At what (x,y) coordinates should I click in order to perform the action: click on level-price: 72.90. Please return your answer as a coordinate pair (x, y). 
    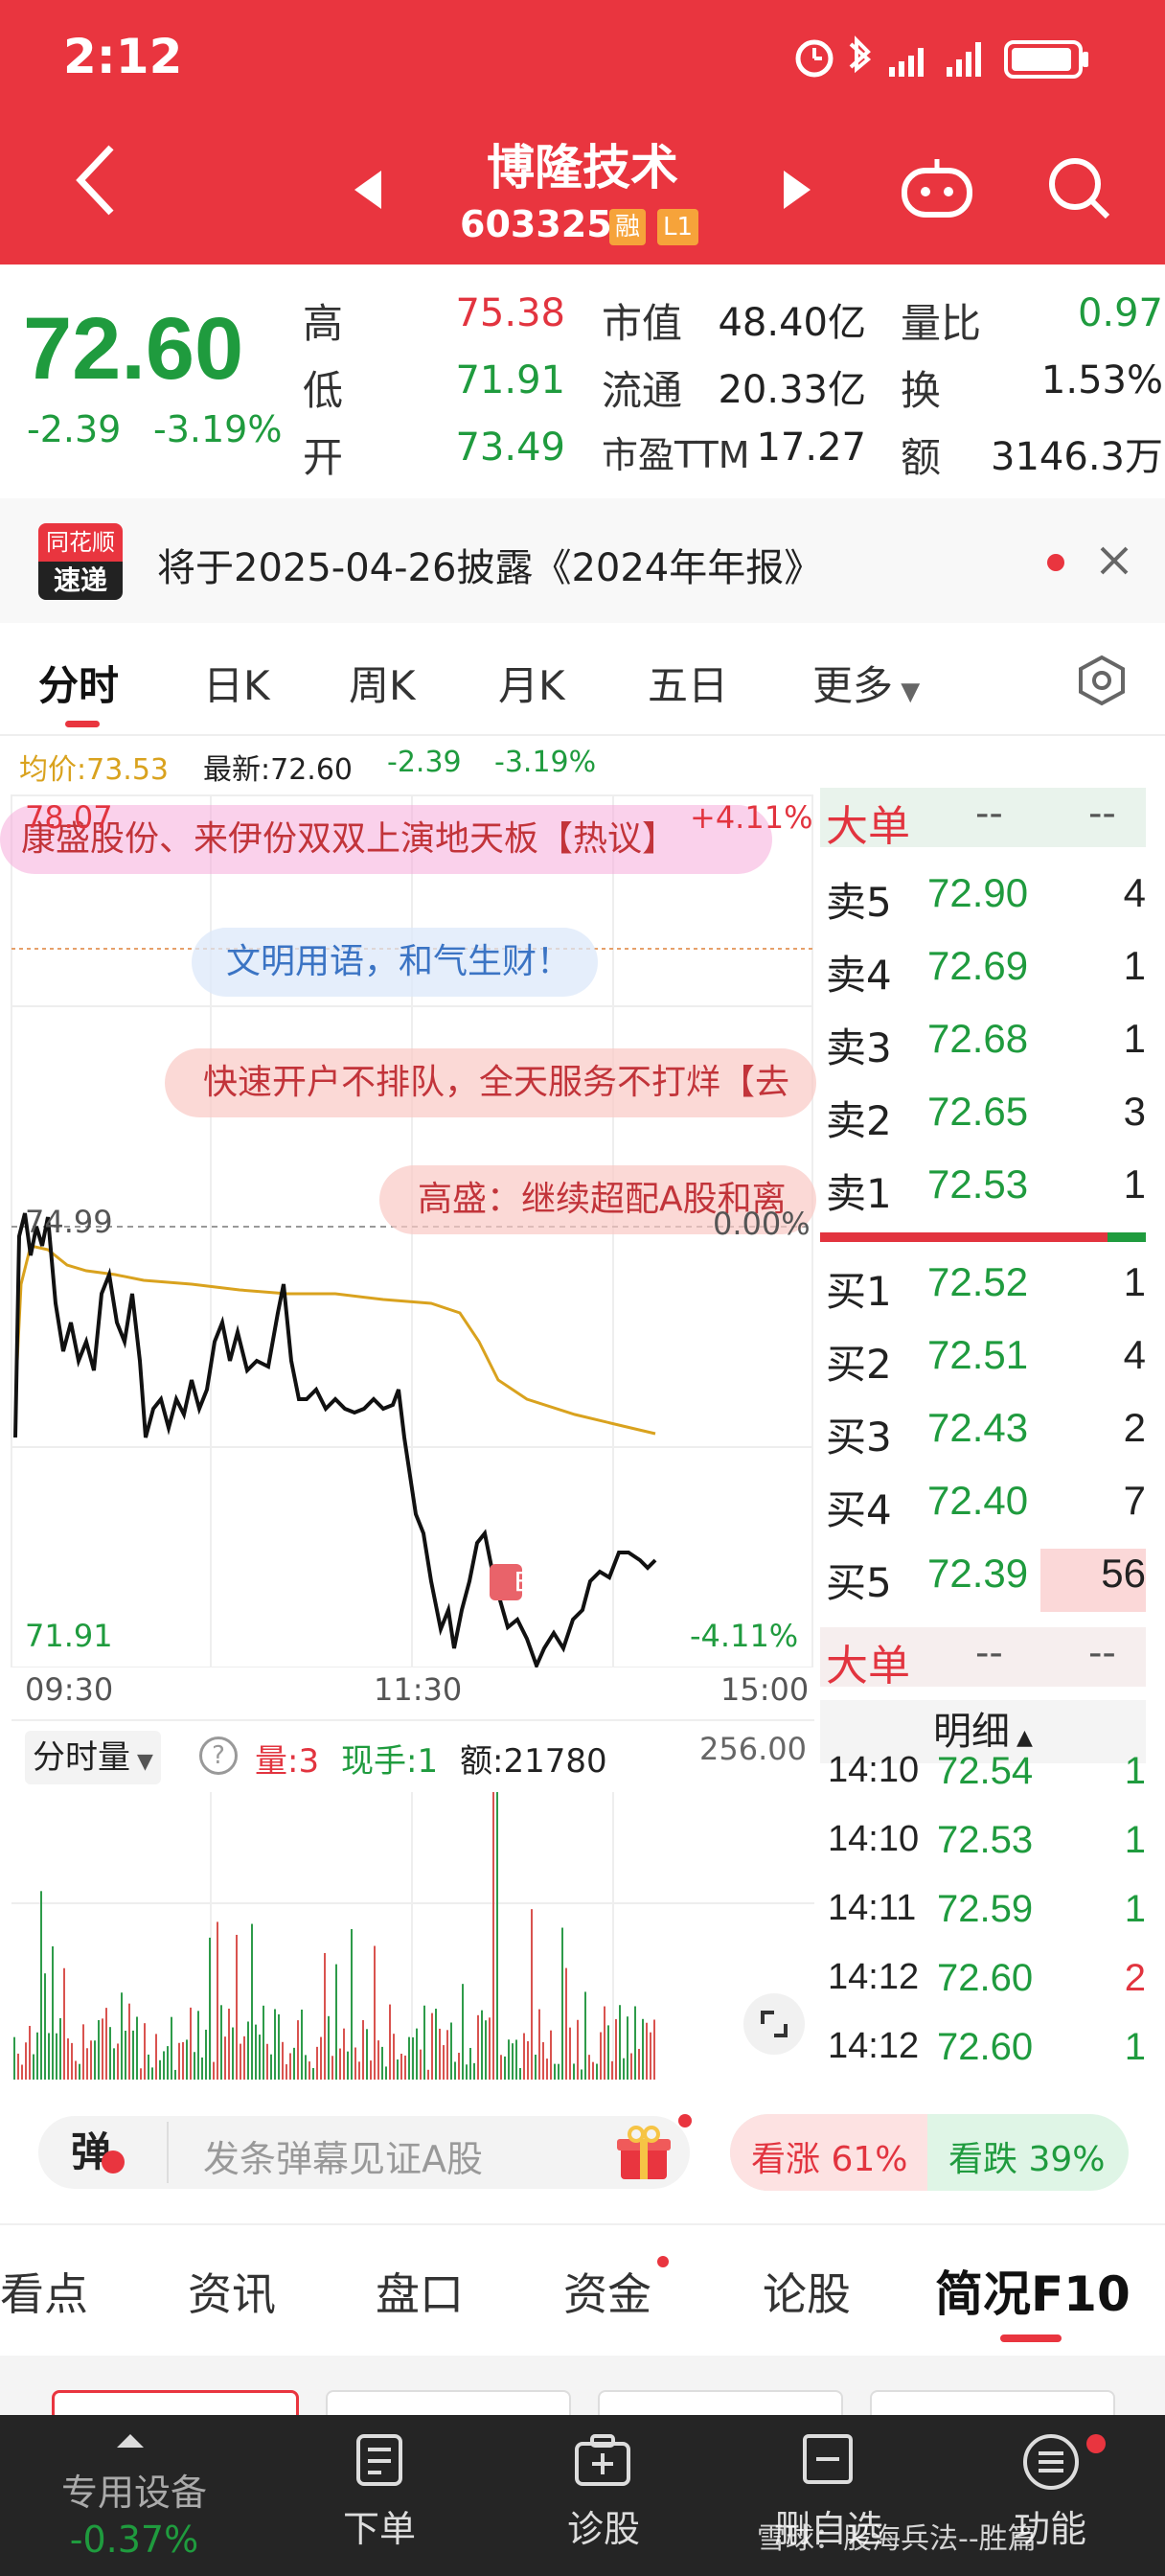
    Looking at the image, I should click on (978, 892).